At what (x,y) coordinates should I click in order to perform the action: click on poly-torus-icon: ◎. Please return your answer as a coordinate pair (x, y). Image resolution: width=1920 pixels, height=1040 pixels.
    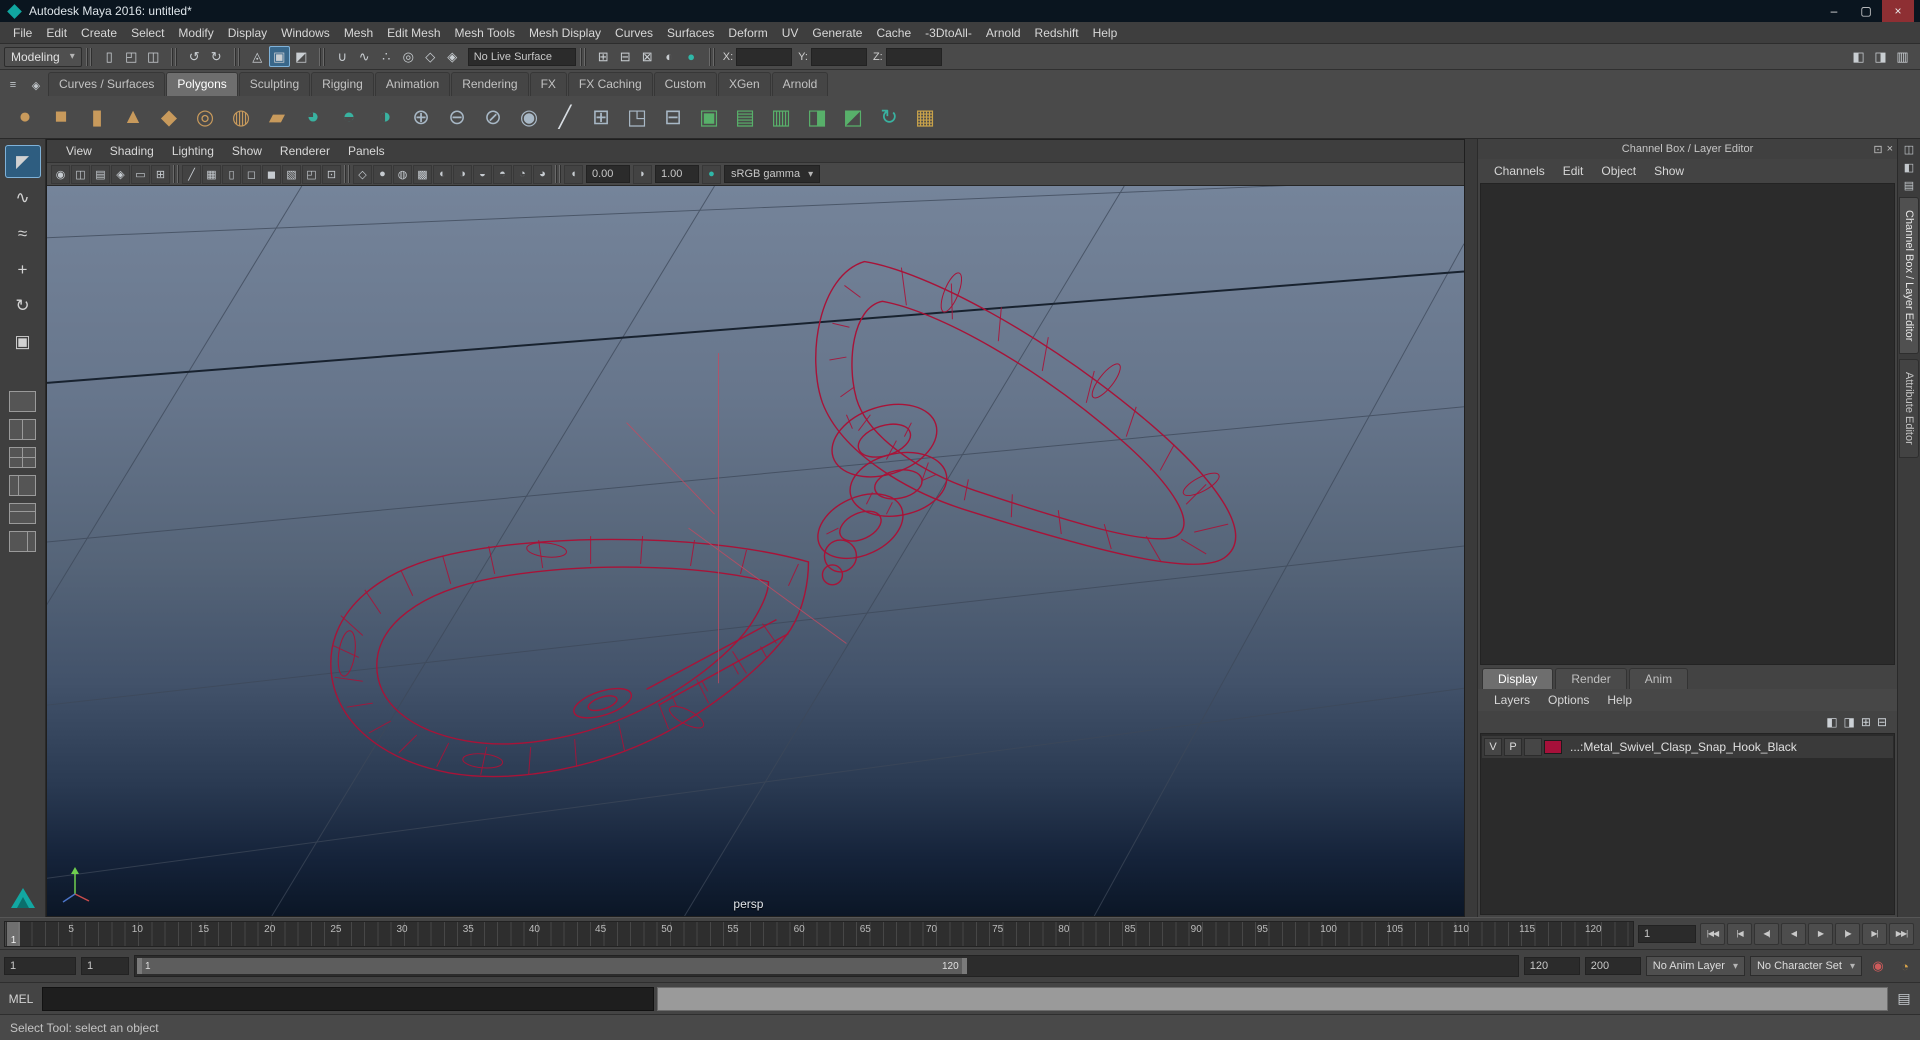
    Looking at the image, I should click on (205, 117).